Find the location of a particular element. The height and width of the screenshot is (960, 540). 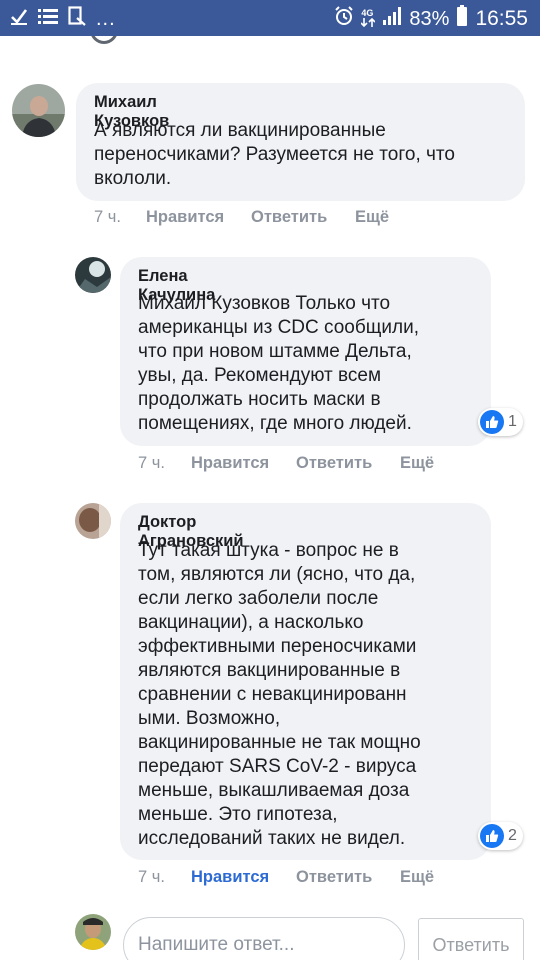

battery-percent: 83% is located at coordinates (429, 18).